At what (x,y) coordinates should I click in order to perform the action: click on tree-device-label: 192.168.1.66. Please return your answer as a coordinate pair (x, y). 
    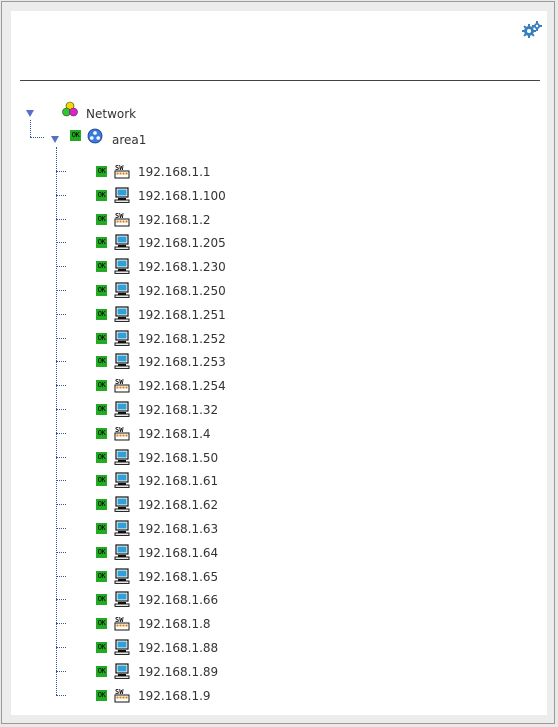
    Looking at the image, I should click on (178, 600).